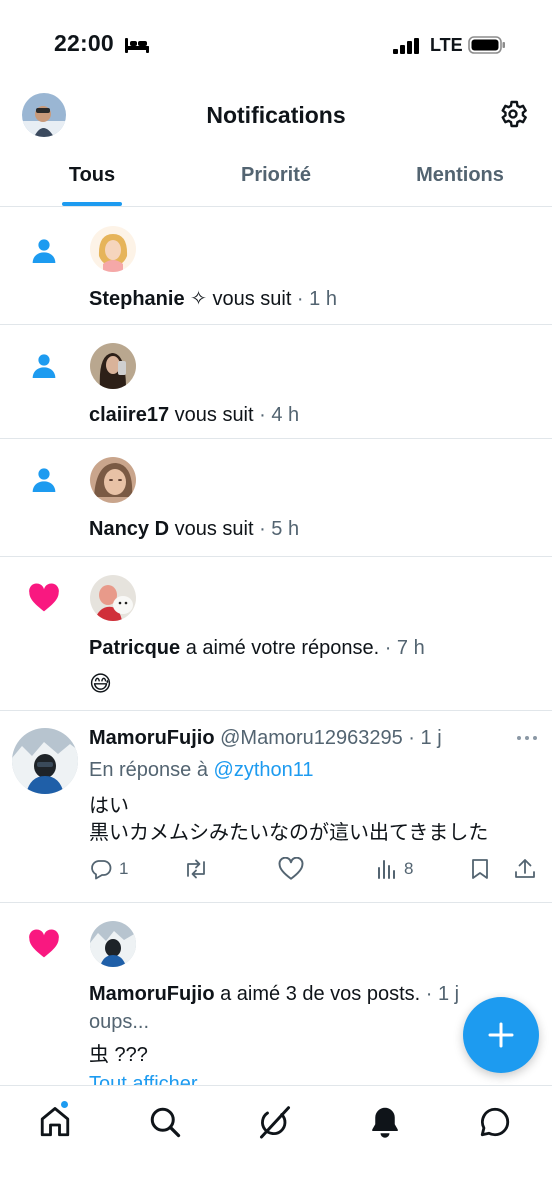 The width and height of the screenshot is (552, 1200). I want to click on actor-name: Patricque, so click(134, 648).